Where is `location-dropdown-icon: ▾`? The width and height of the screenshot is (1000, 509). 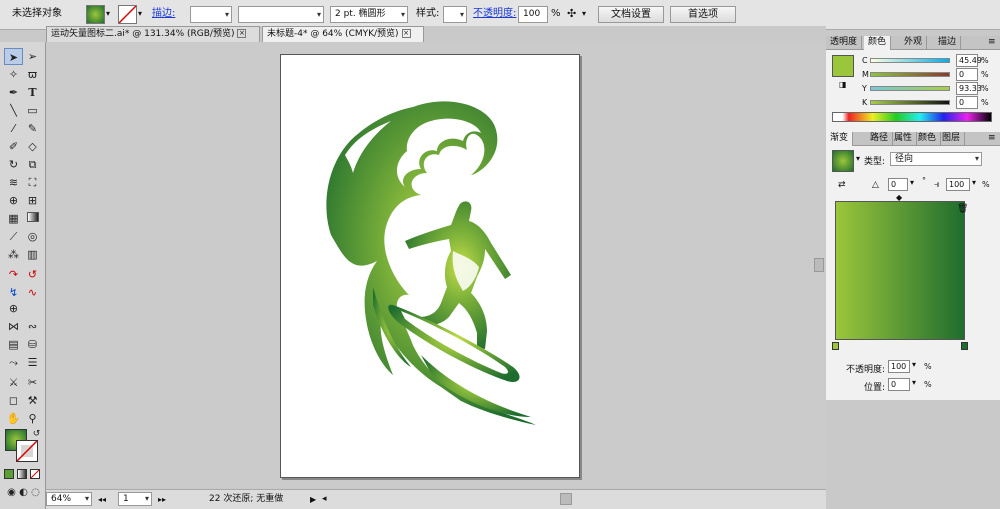
location-dropdown-icon: ▾ is located at coordinates (914, 382).